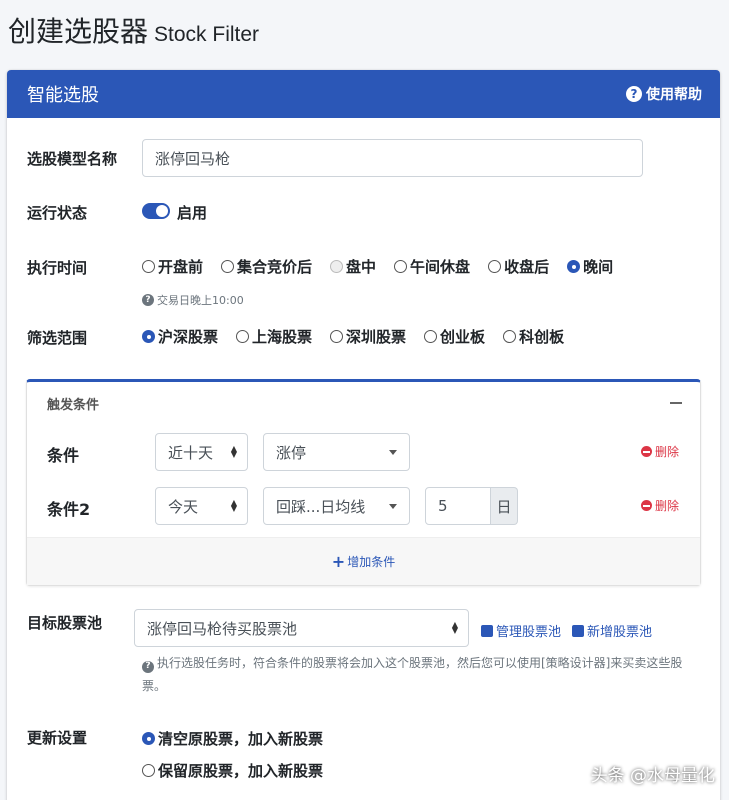 The width and height of the screenshot is (729, 800). Describe the element at coordinates (361, 267) in the screenshot. I see `option-label: 盘中` at that location.